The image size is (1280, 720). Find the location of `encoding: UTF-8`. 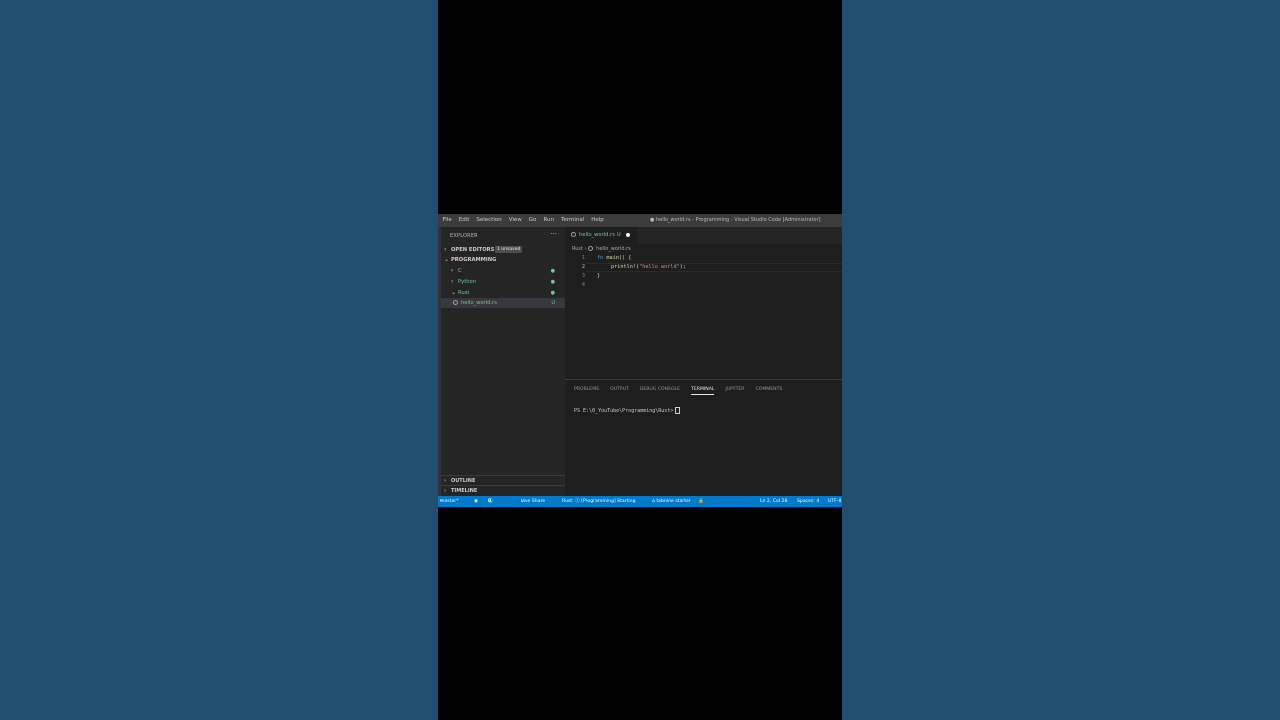

encoding: UTF-8 is located at coordinates (834, 501).